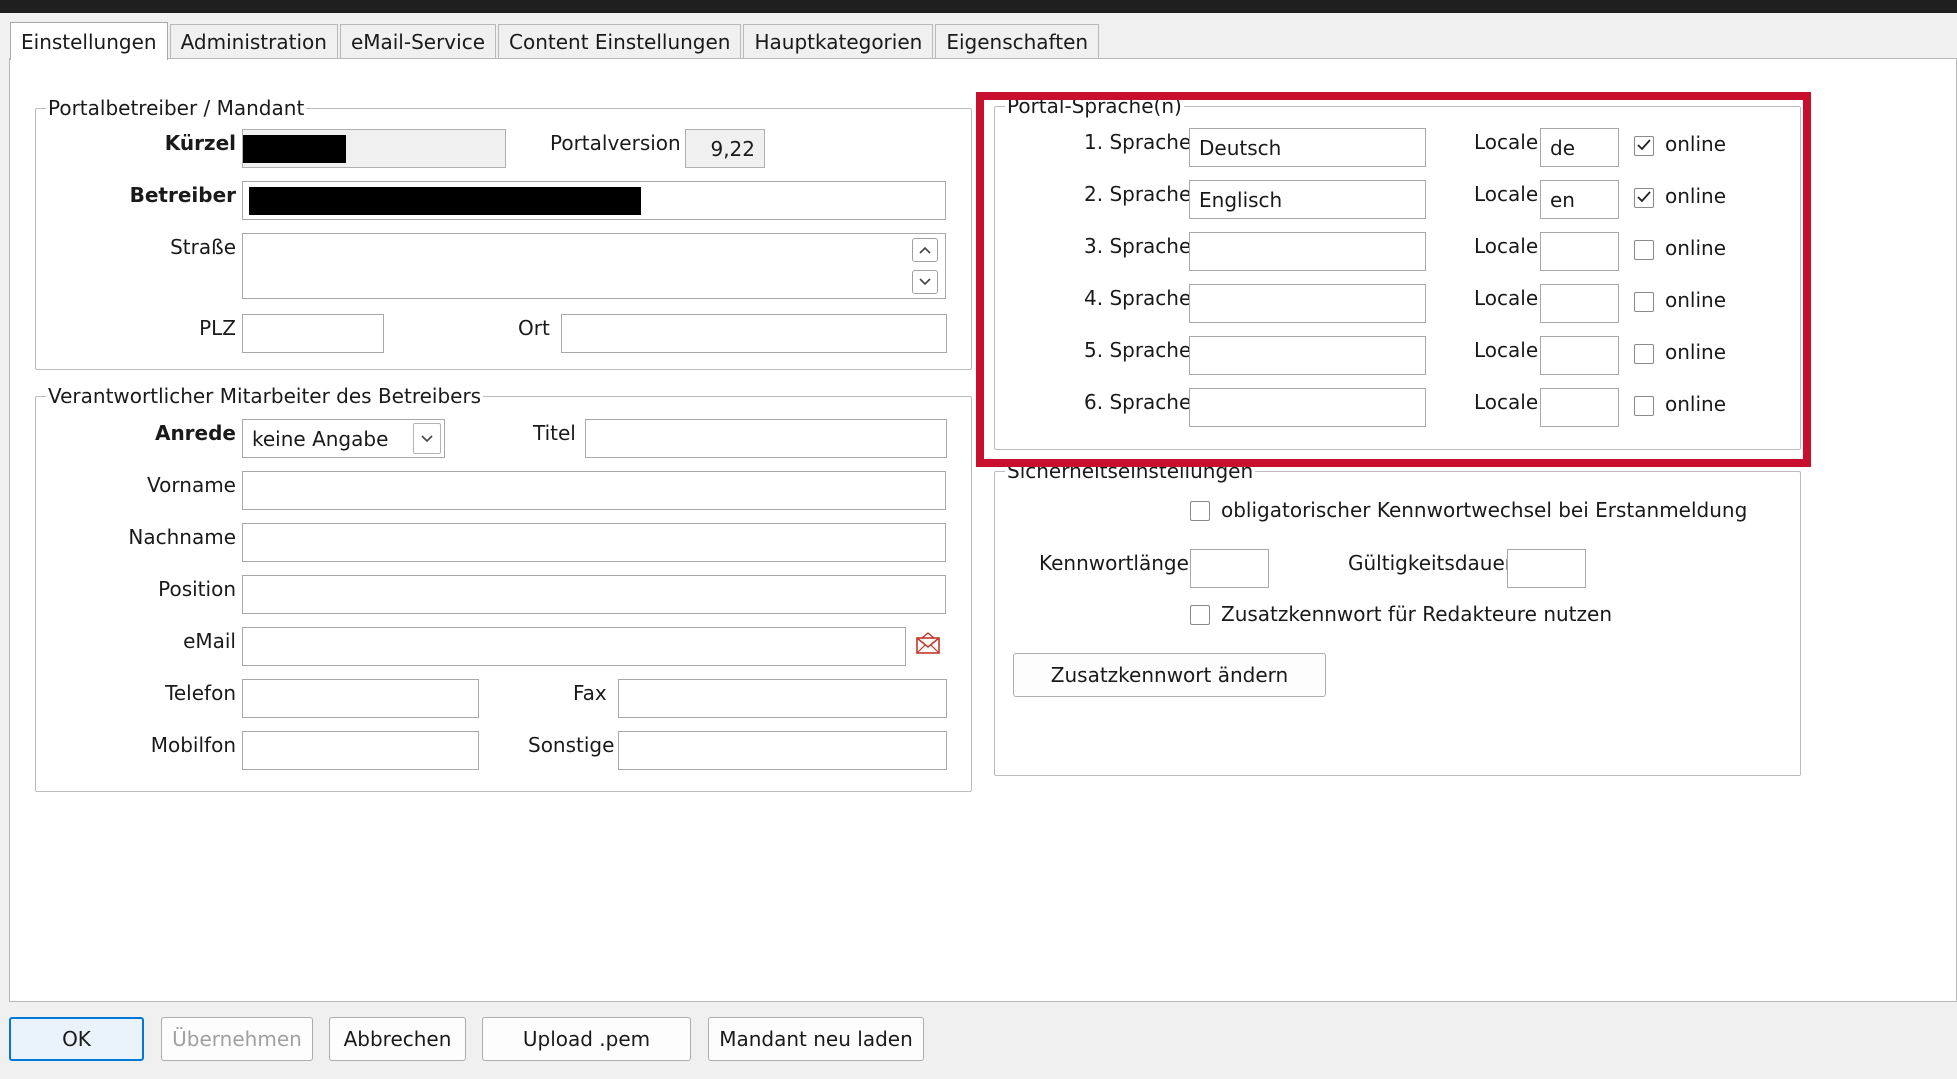  I want to click on online-1-checkbox, so click(1644, 146).